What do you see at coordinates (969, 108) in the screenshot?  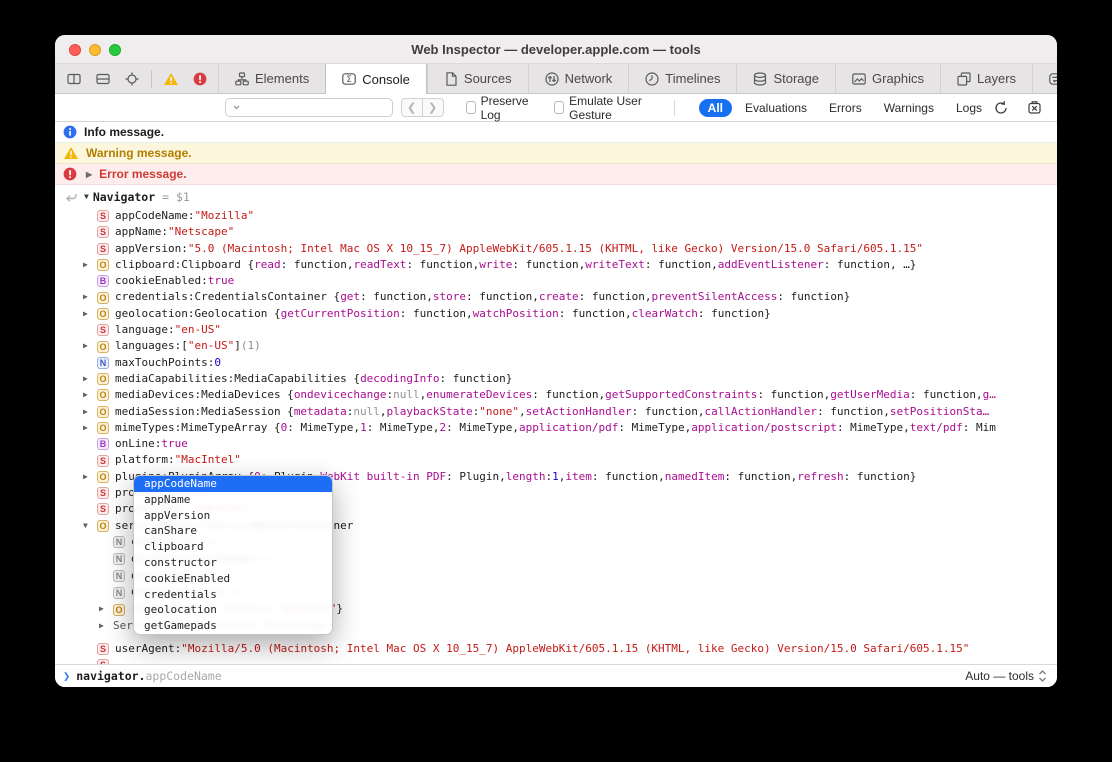 I see `scope-logs: Logs` at bounding box center [969, 108].